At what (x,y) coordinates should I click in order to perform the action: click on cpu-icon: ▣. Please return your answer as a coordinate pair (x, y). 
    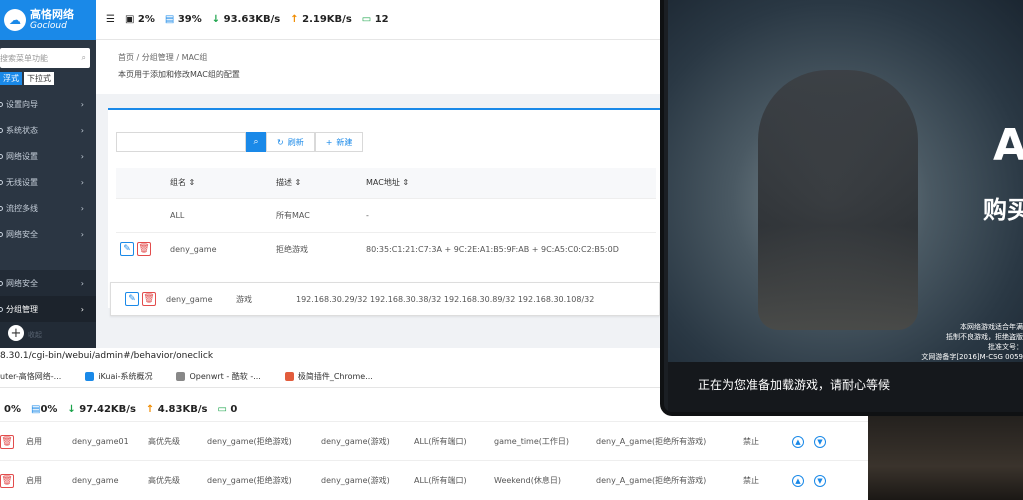
    Looking at the image, I should click on (129, 19).